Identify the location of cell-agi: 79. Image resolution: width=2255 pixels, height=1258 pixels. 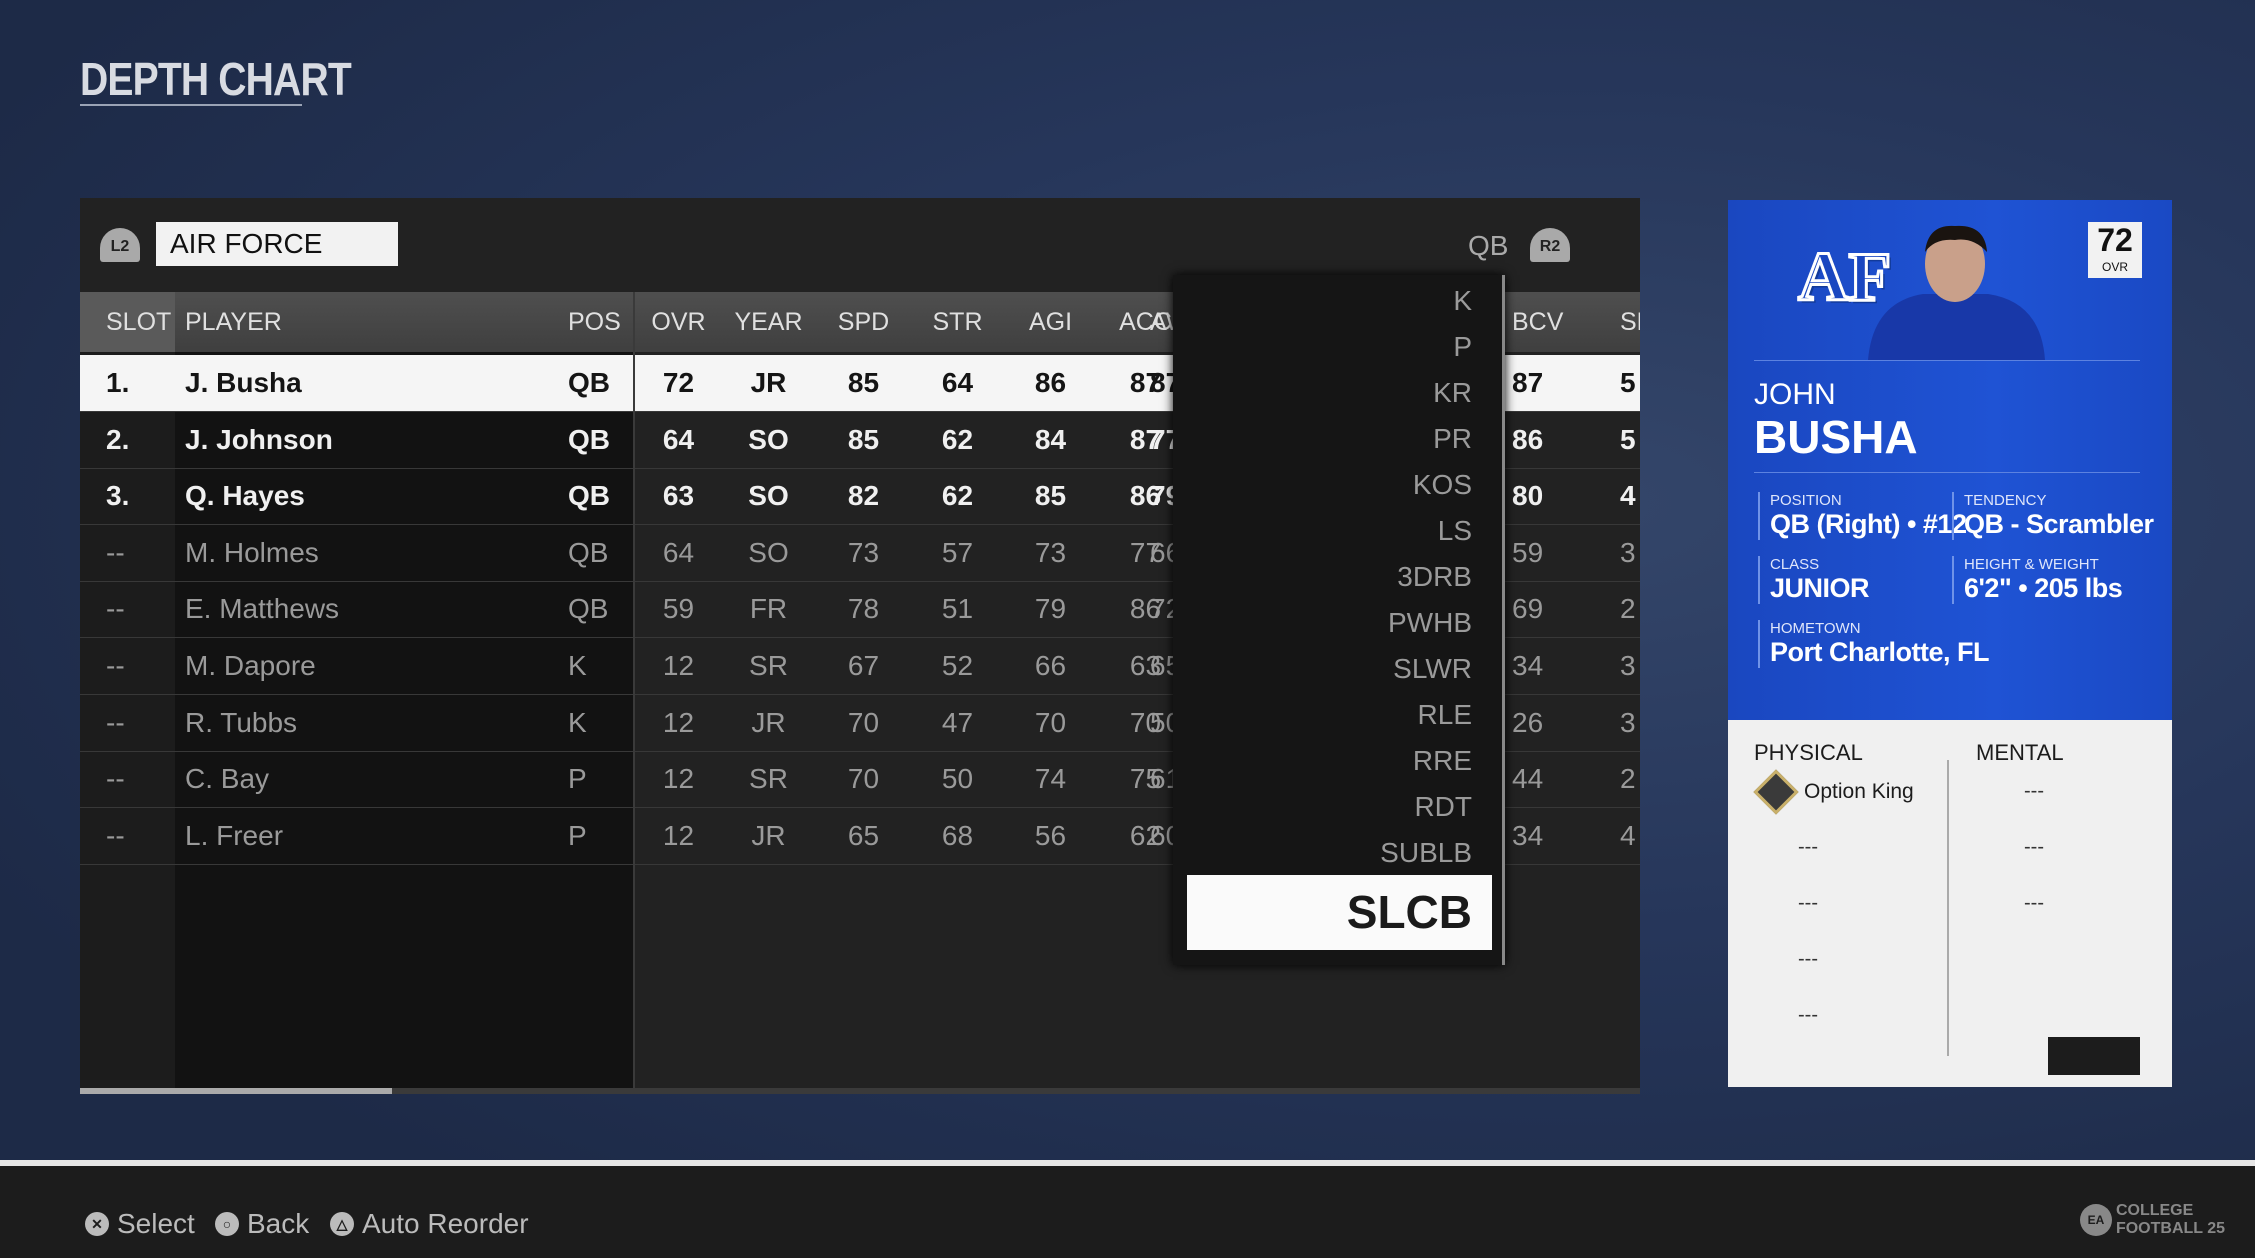
(1050, 609).